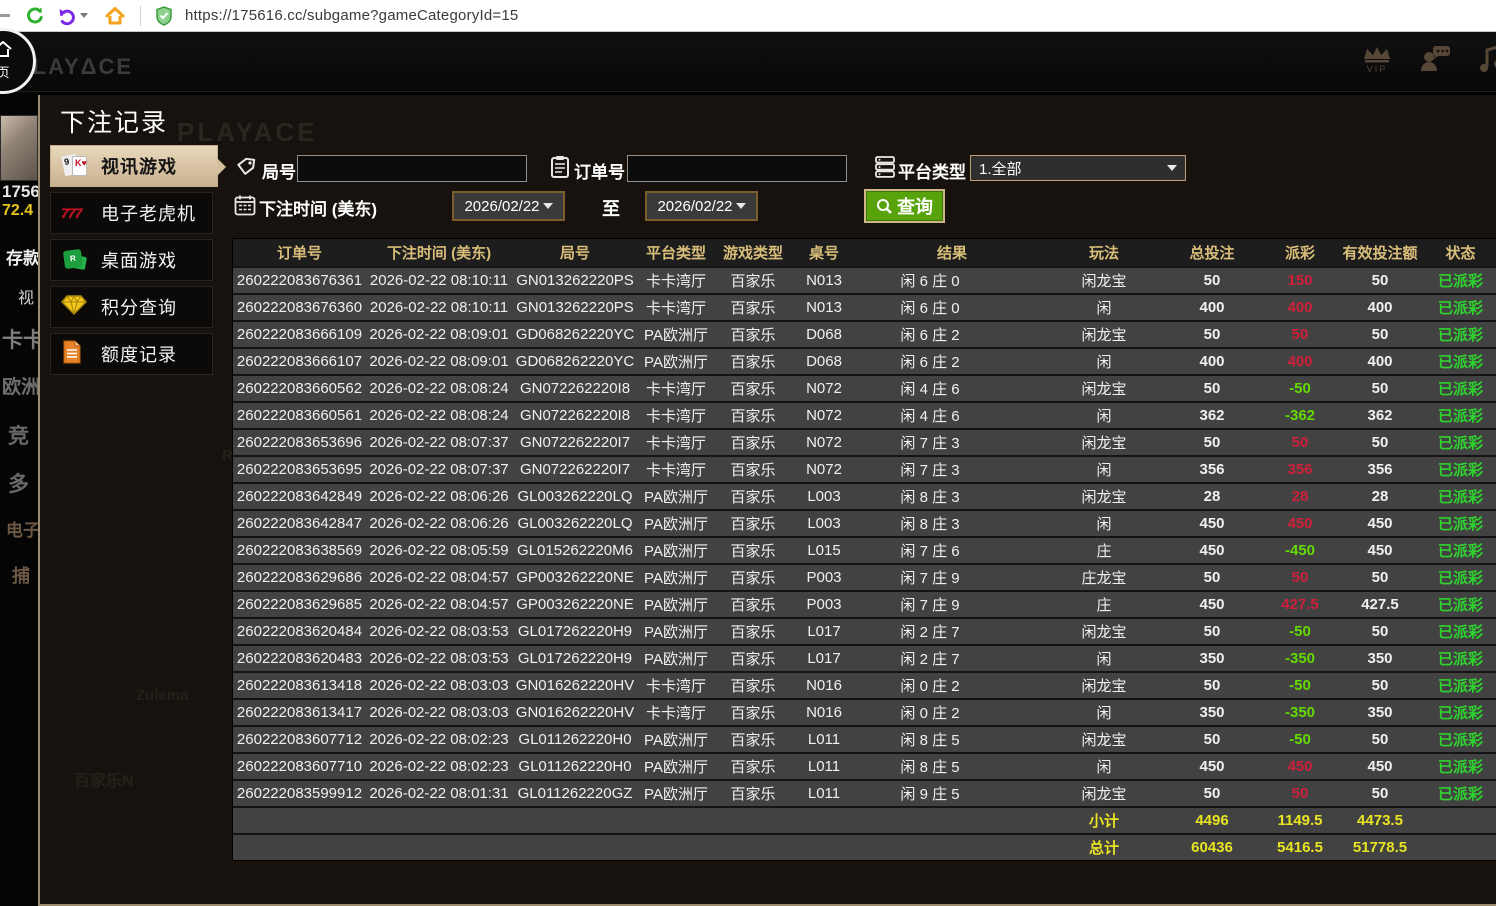  I want to click on cell-result: 闲 6 庄 0, so click(930, 281).